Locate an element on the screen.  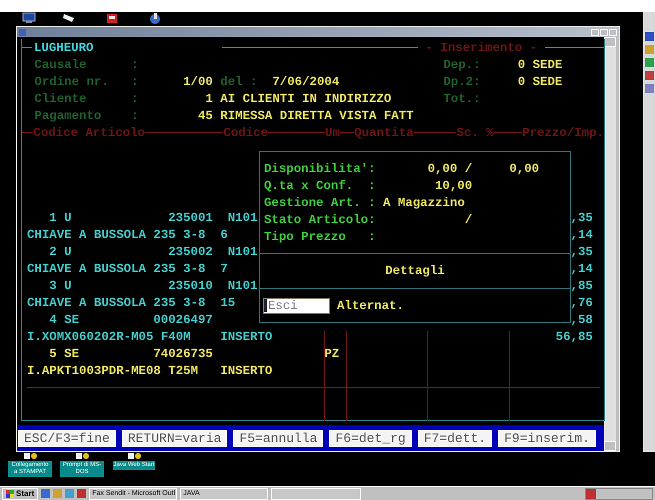
scroll-down-button is located at coordinates (610, 446).